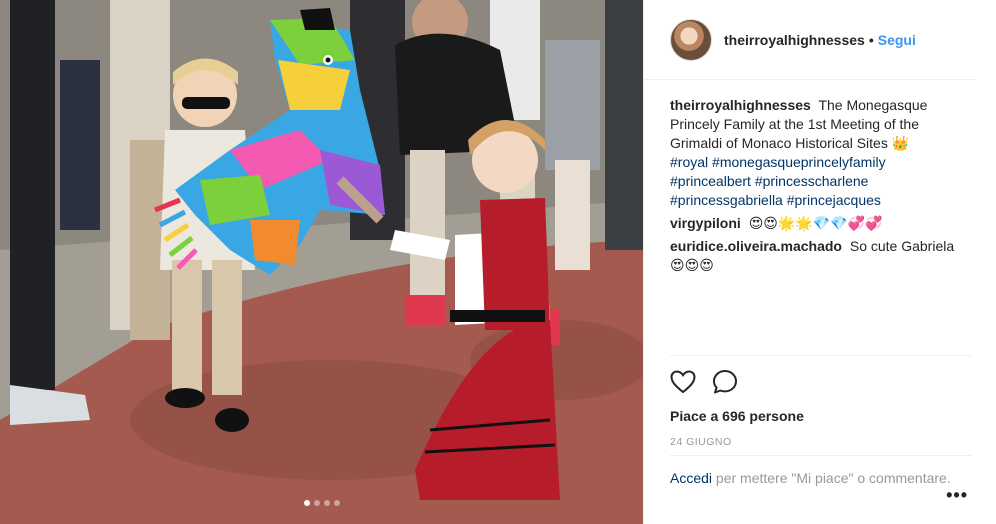 The image size is (996, 524). I want to click on post-date: 24 GIUGNO, so click(821, 442).